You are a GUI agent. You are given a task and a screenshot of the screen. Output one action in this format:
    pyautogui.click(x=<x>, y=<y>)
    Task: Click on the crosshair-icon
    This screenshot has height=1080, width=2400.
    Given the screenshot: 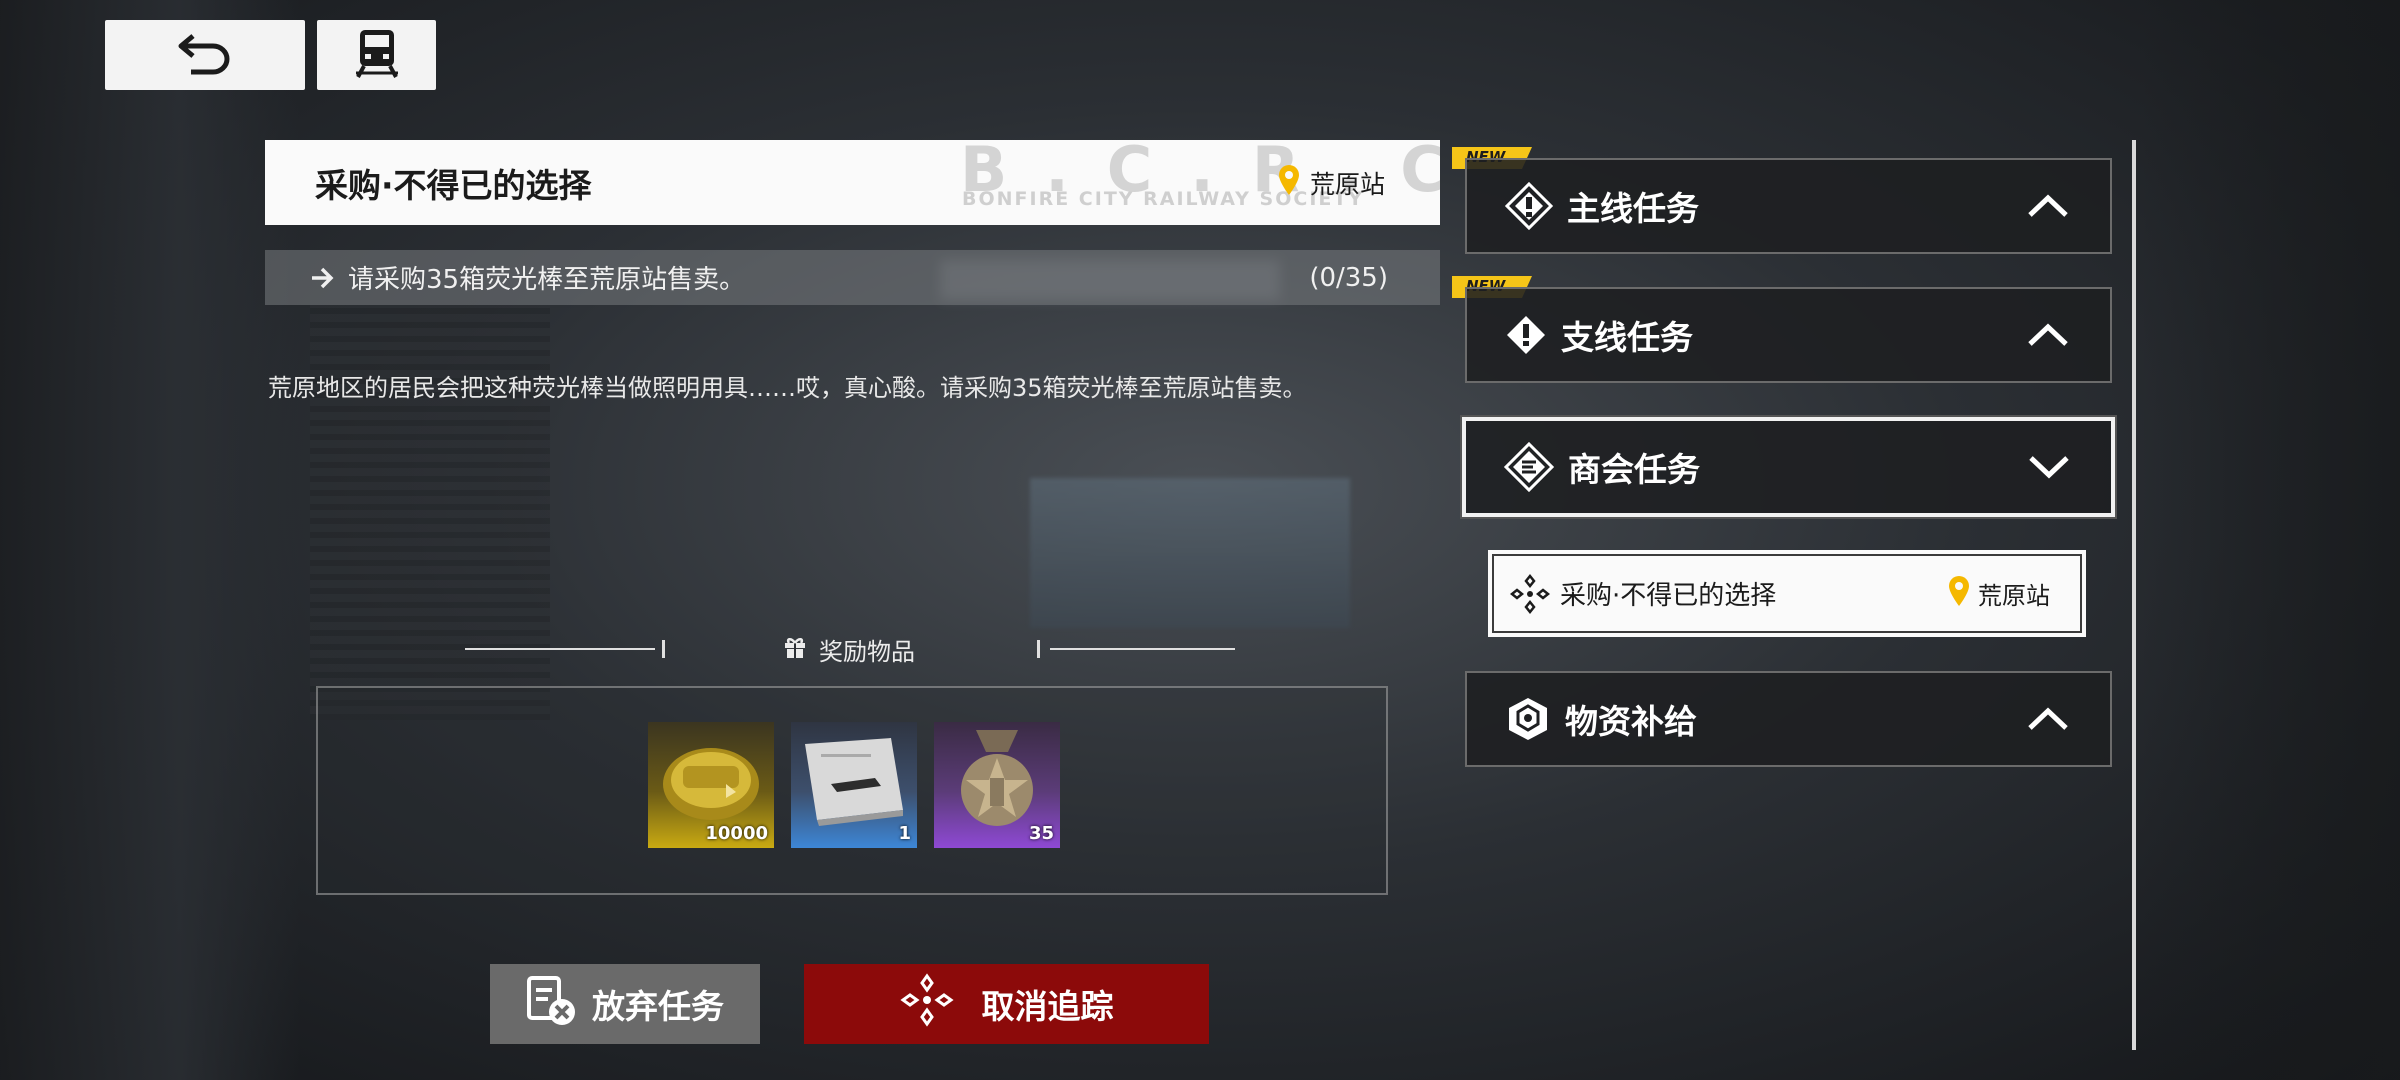 What is the action you would take?
    pyautogui.click(x=926, y=1004)
    